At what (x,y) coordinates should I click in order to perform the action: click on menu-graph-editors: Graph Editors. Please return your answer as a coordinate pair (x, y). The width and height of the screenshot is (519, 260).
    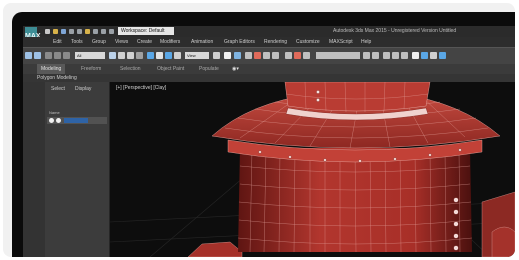
    Looking at the image, I should click on (239, 42).